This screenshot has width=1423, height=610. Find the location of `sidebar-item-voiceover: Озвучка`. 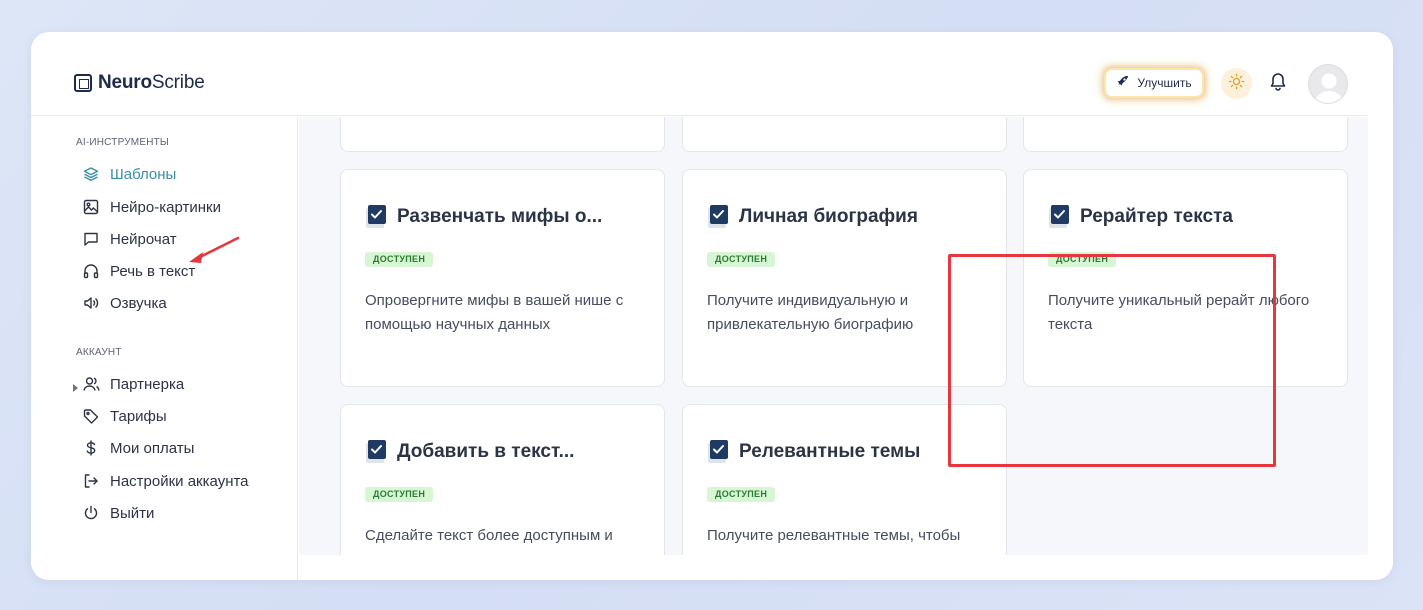

sidebar-item-voiceover: Озвучка is located at coordinates (124, 303).